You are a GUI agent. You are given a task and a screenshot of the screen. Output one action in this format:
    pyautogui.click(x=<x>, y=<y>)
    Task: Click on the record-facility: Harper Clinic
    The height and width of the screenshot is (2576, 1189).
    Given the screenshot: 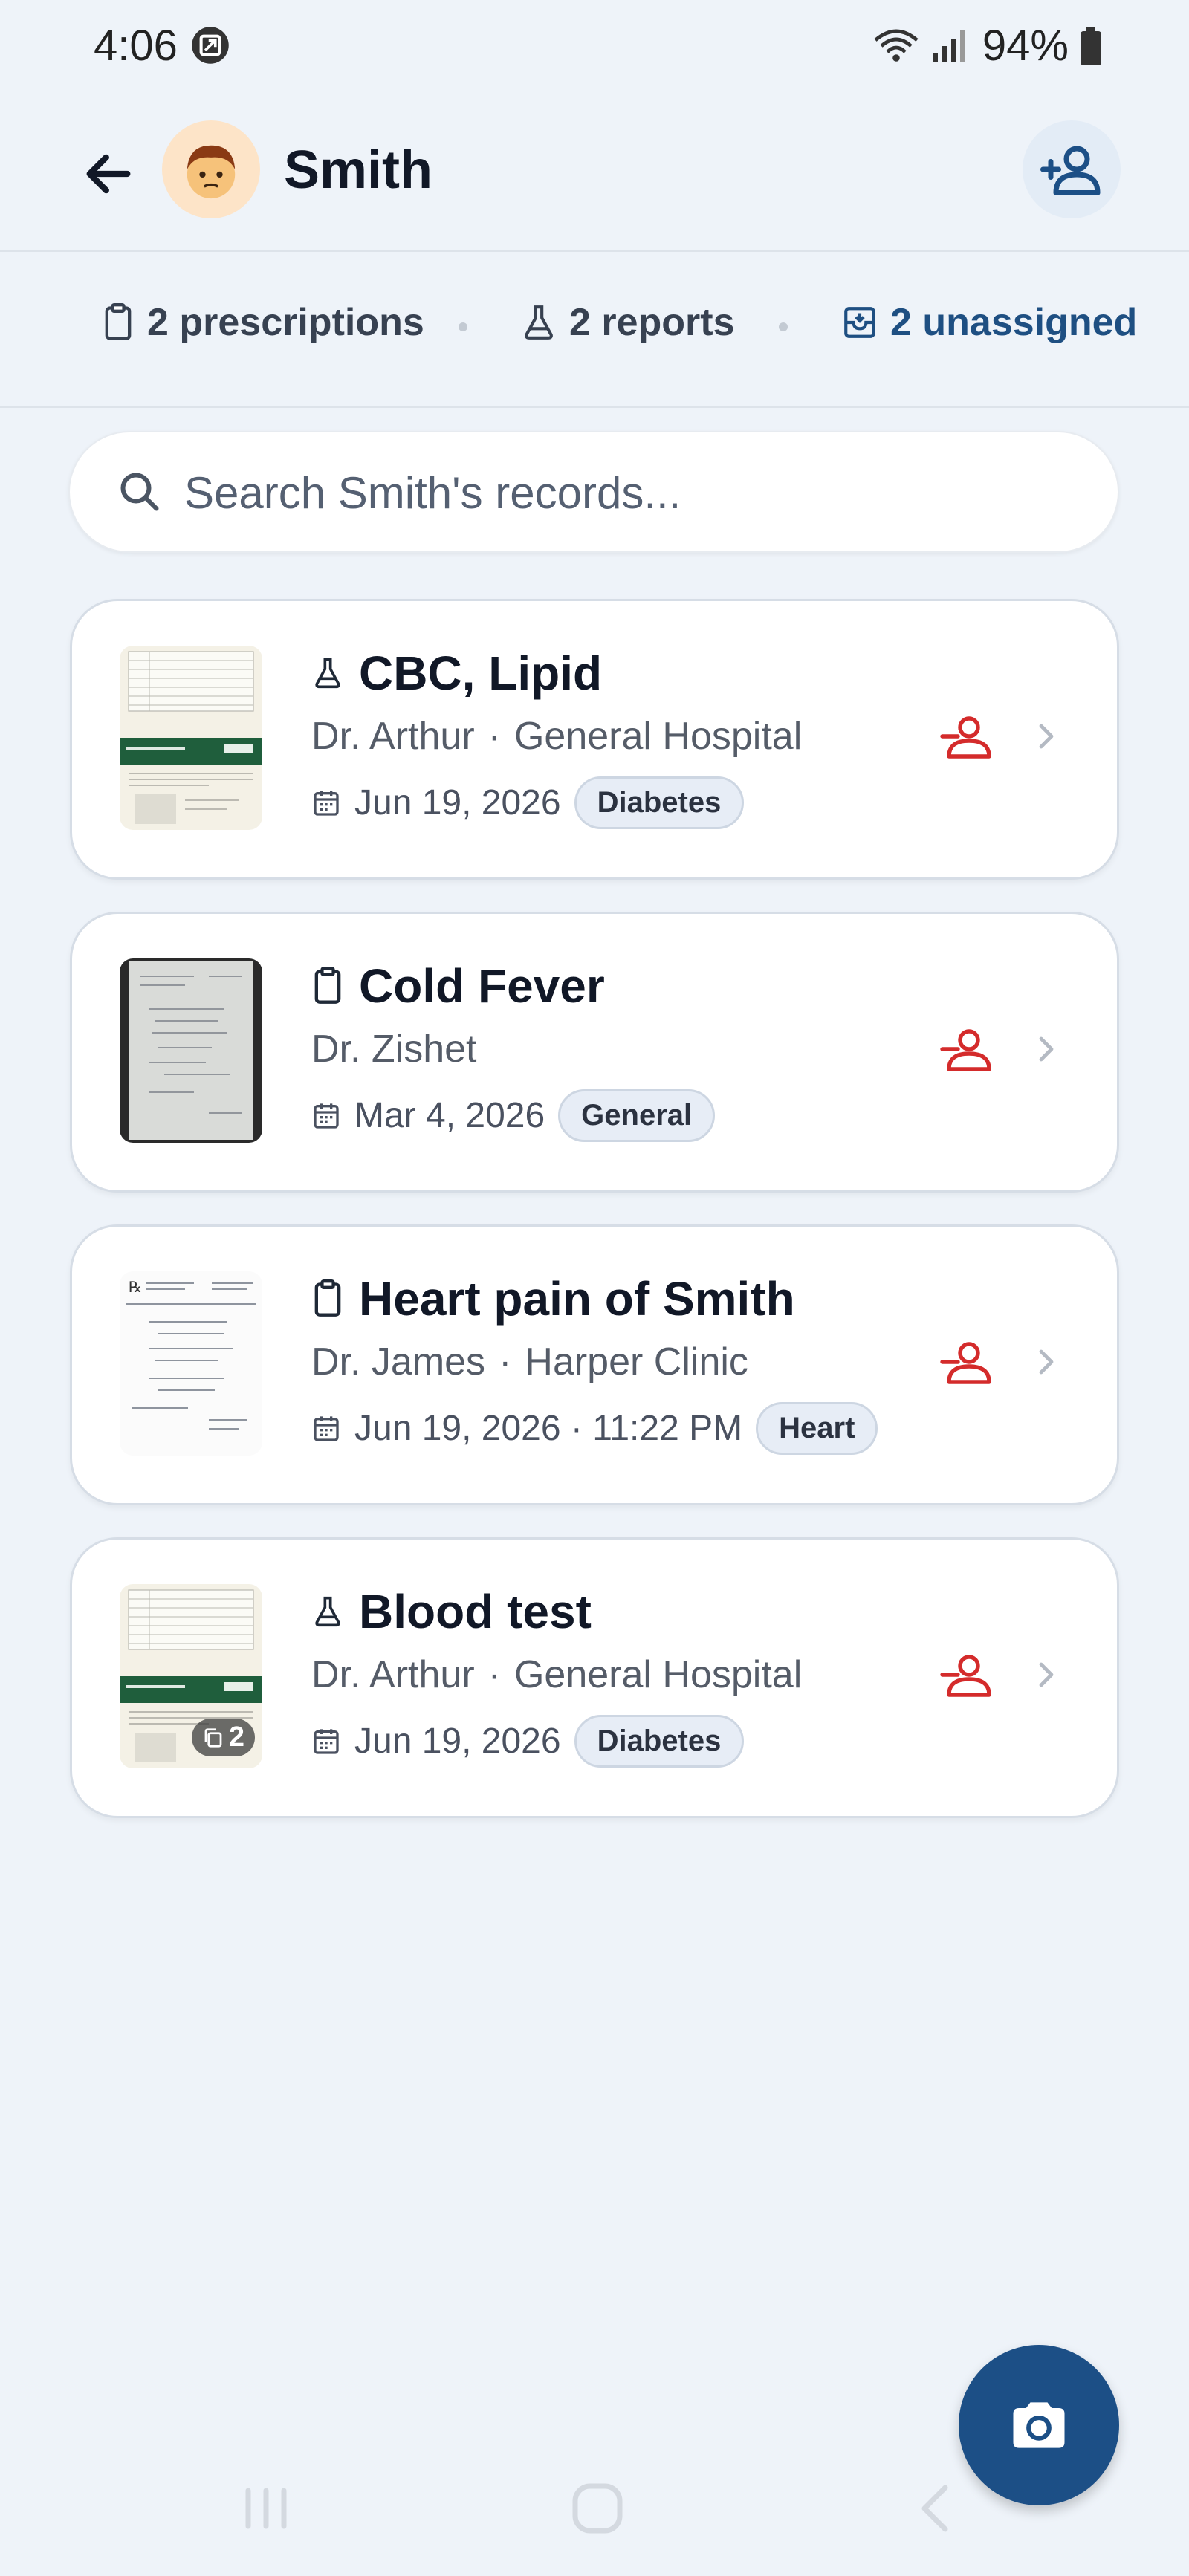 What is the action you would take?
    pyautogui.click(x=636, y=1361)
    